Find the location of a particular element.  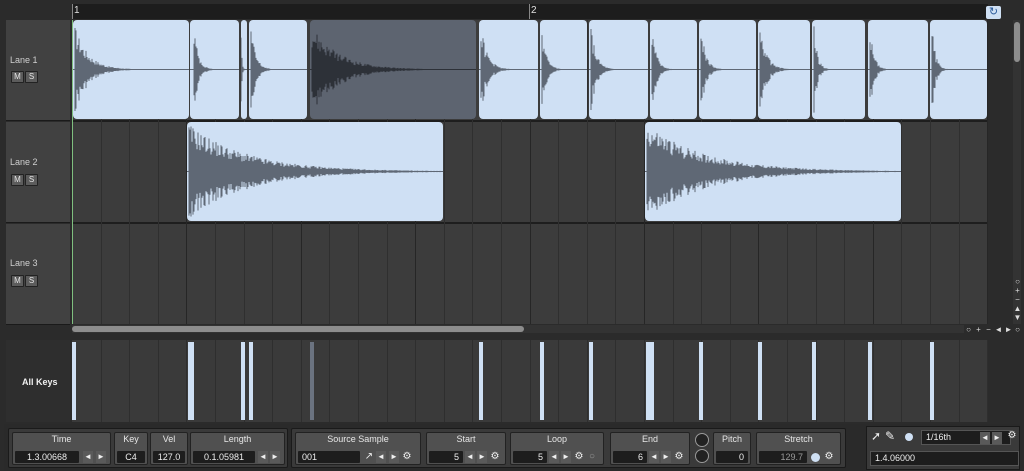

loop-gear-icon: ⚙ is located at coordinates (579, 457).